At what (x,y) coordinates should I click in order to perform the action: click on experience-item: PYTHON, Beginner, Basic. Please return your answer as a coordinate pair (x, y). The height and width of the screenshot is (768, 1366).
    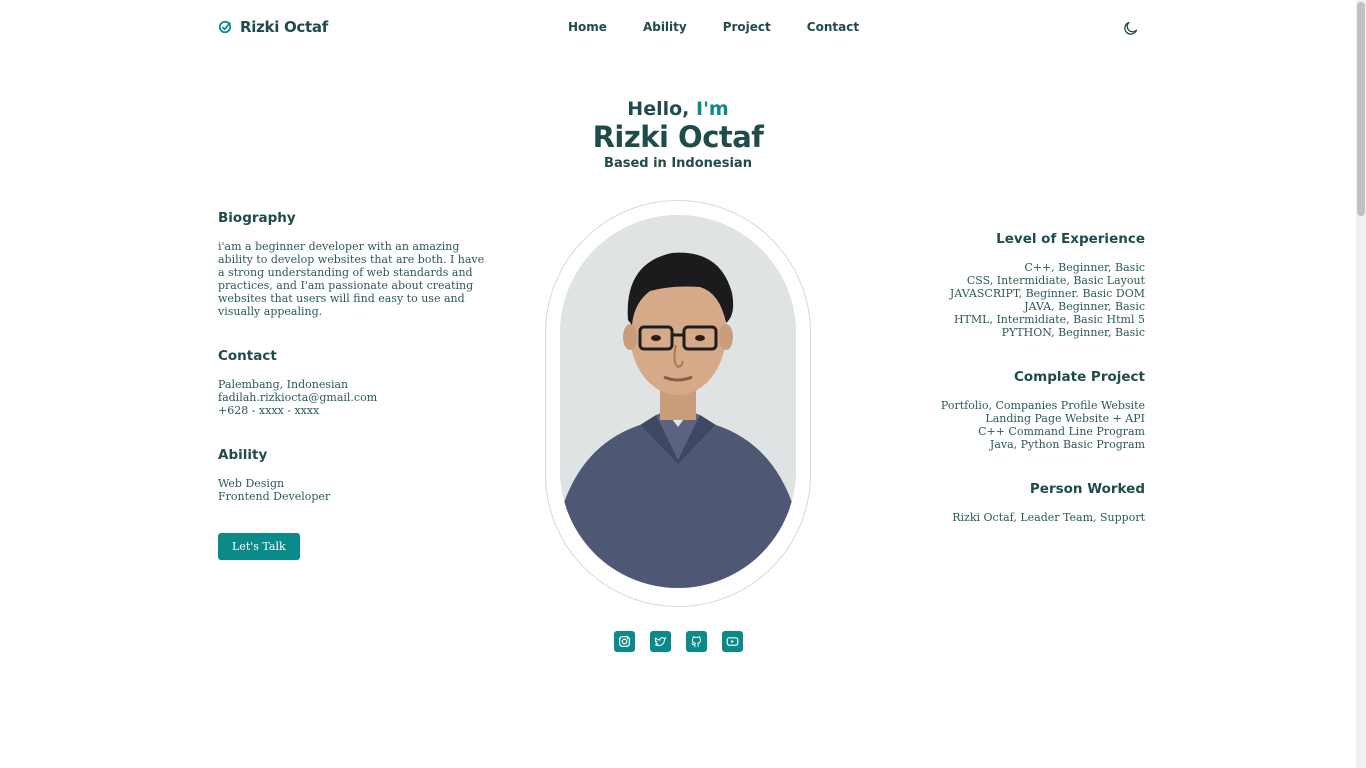
    Looking at the image, I should click on (1073, 332).